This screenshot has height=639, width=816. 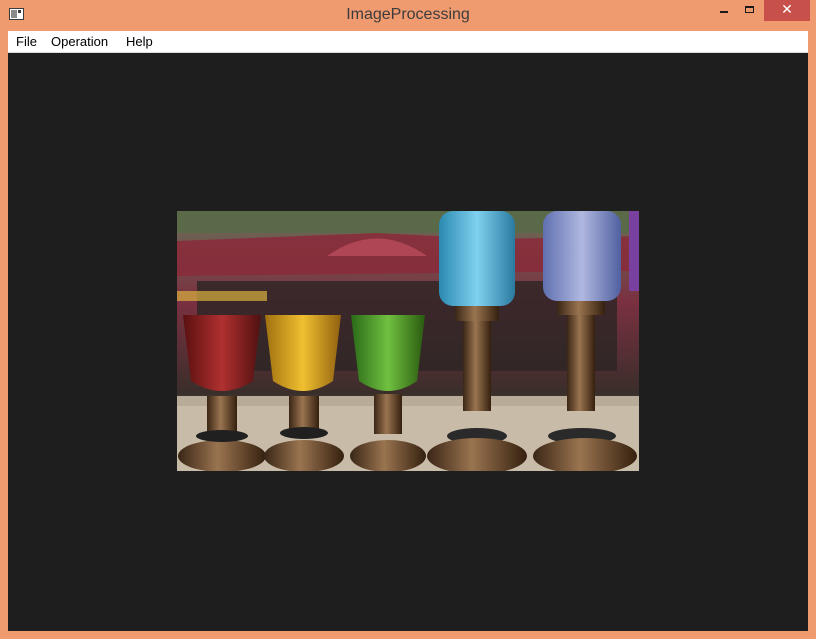 I want to click on maximize-button, so click(x=749, y=10).